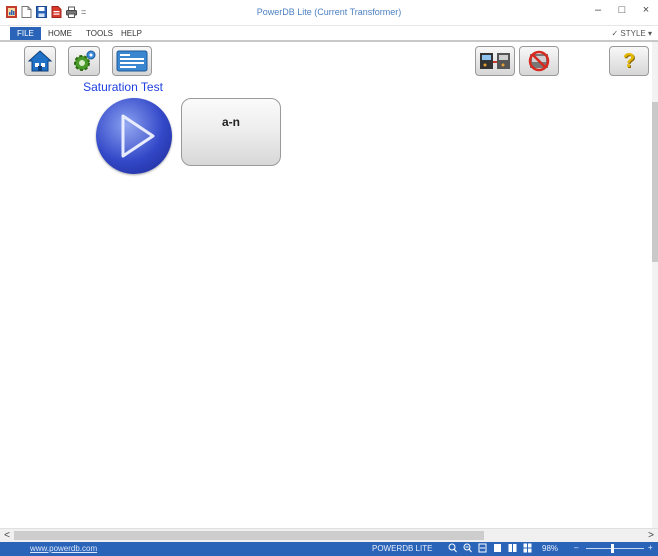  I want to click on test-title: Saturation Test, so click(123, 87).